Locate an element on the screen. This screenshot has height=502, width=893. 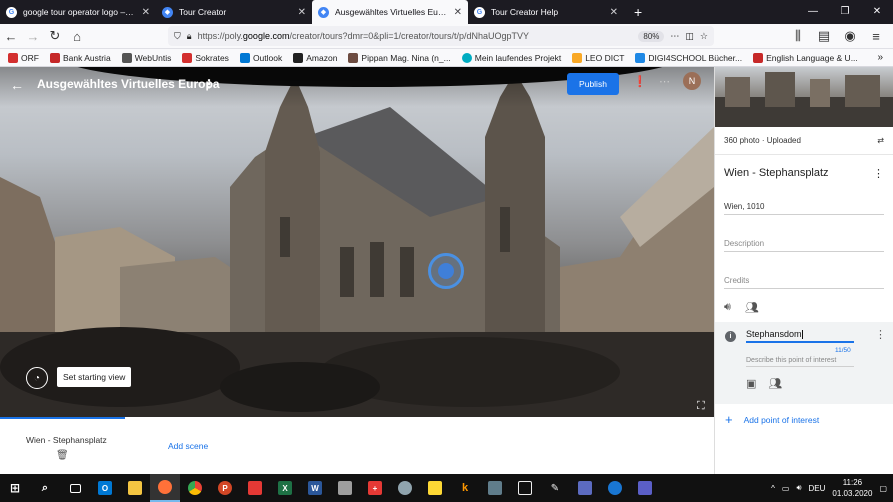
point-of-interest-marker is located at coordinates (446, 271).